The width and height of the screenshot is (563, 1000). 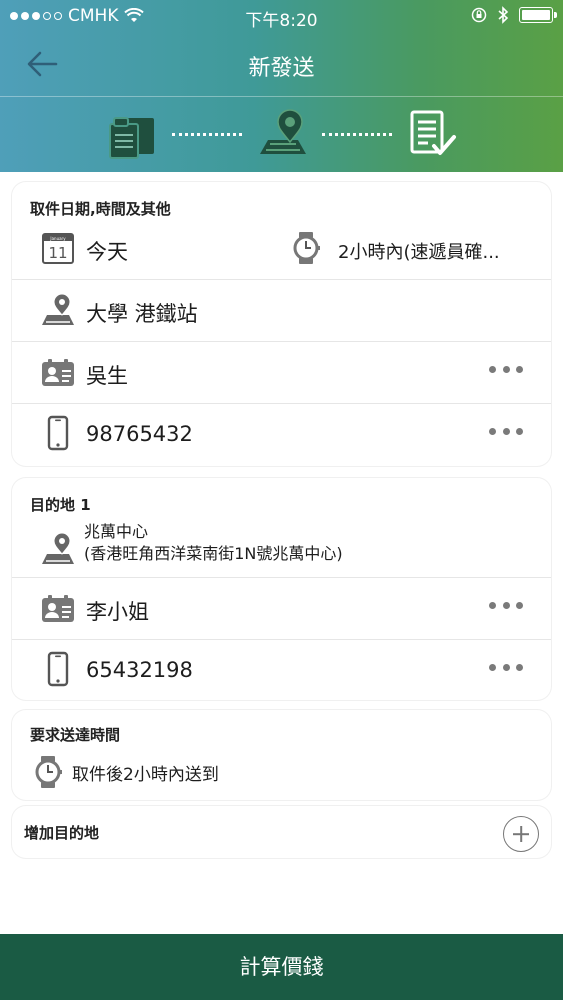 What do you see at coordinates (281, 96) in the screenshot?
I see `header-divider` at bounding box center [281, 96].